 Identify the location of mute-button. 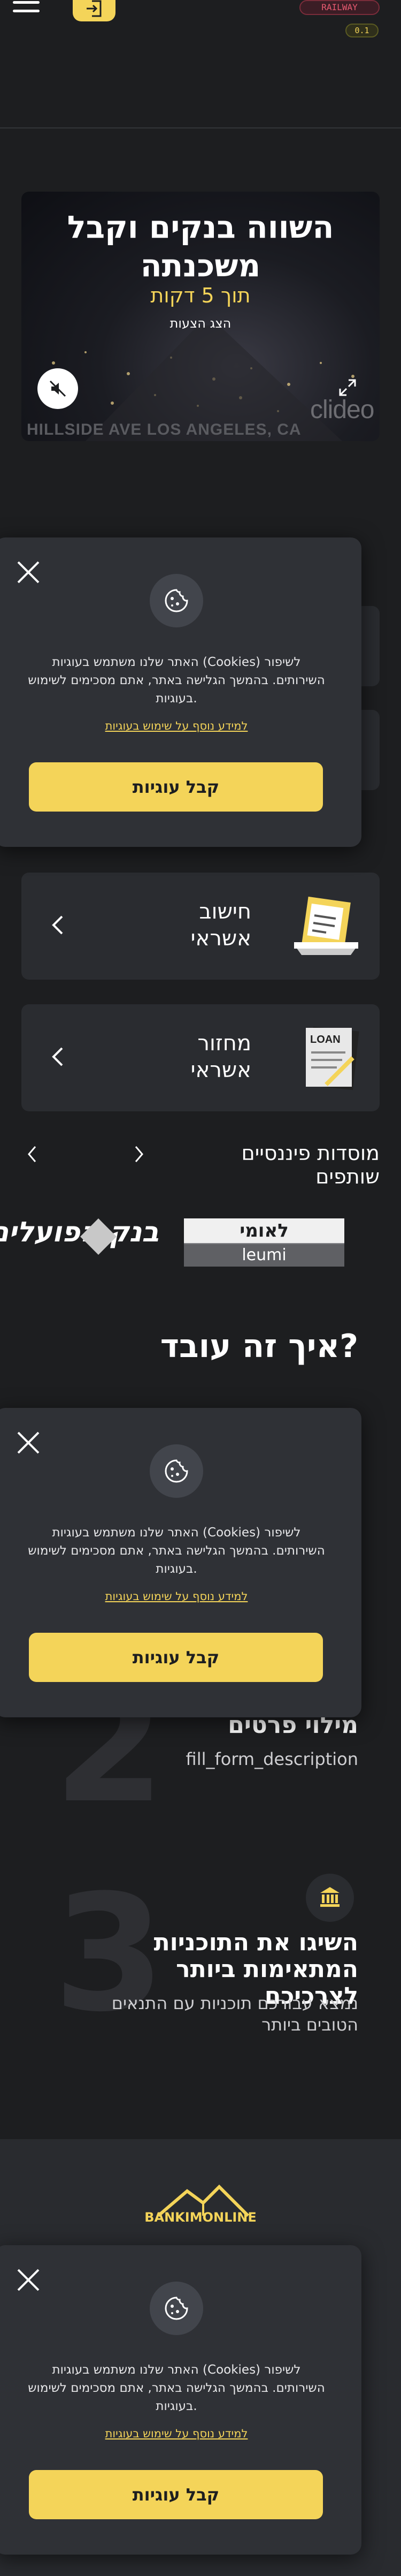
(57, 388).